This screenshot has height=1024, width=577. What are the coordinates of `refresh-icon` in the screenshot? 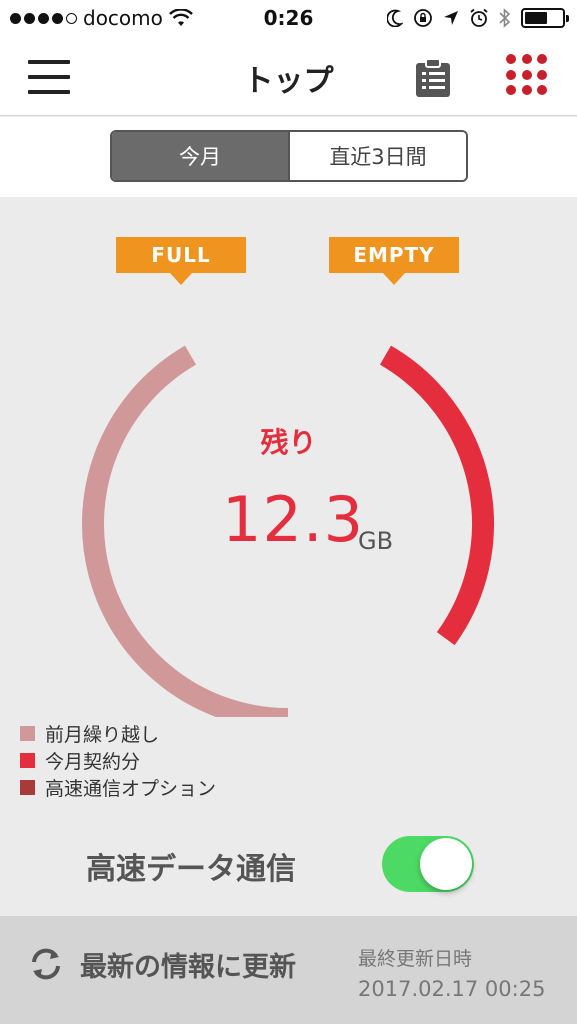 It's located at (46, 964).